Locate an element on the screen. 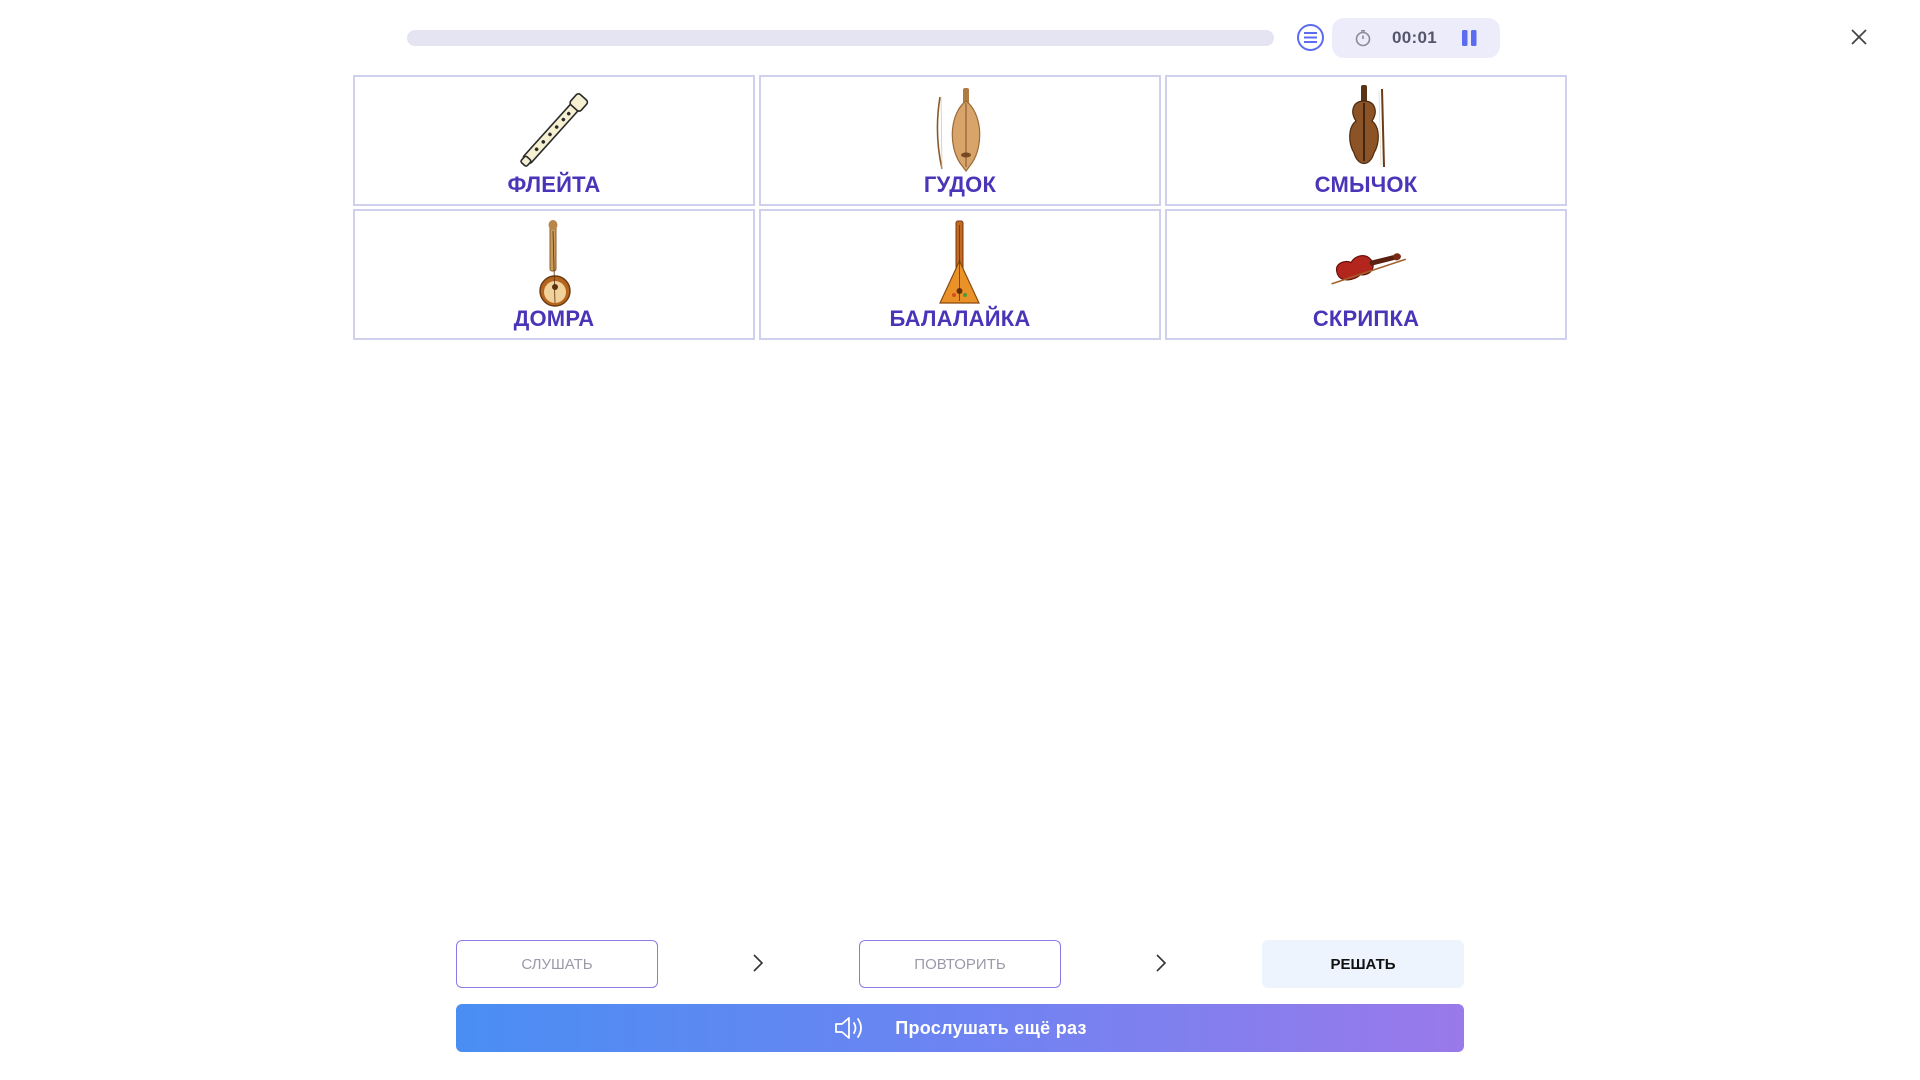 This screenshot has height=1080, width=1920. step-repeat-button: ПОВТОРИТЬ is located at coordinates (960, 964).